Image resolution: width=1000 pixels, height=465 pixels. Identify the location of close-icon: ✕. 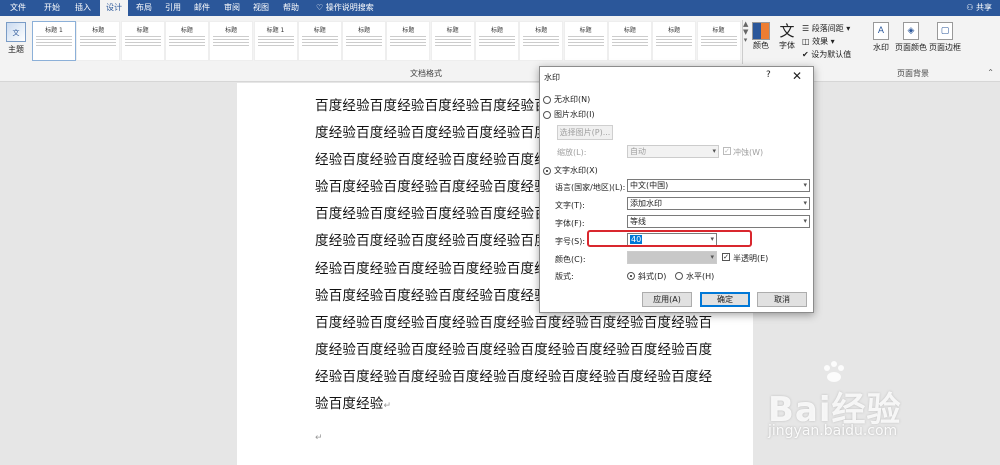
(797, 76).